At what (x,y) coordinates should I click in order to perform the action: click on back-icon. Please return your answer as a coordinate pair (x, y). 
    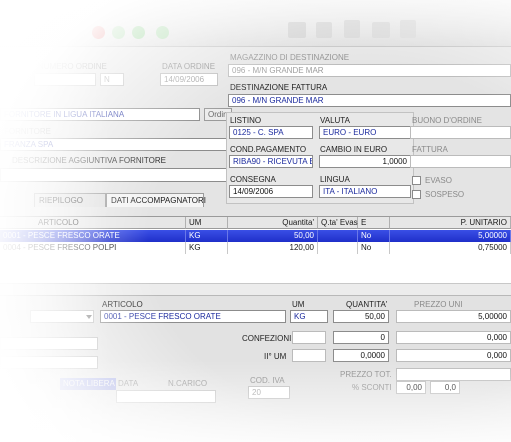
    Looking at the image, I should click on (118, 32).